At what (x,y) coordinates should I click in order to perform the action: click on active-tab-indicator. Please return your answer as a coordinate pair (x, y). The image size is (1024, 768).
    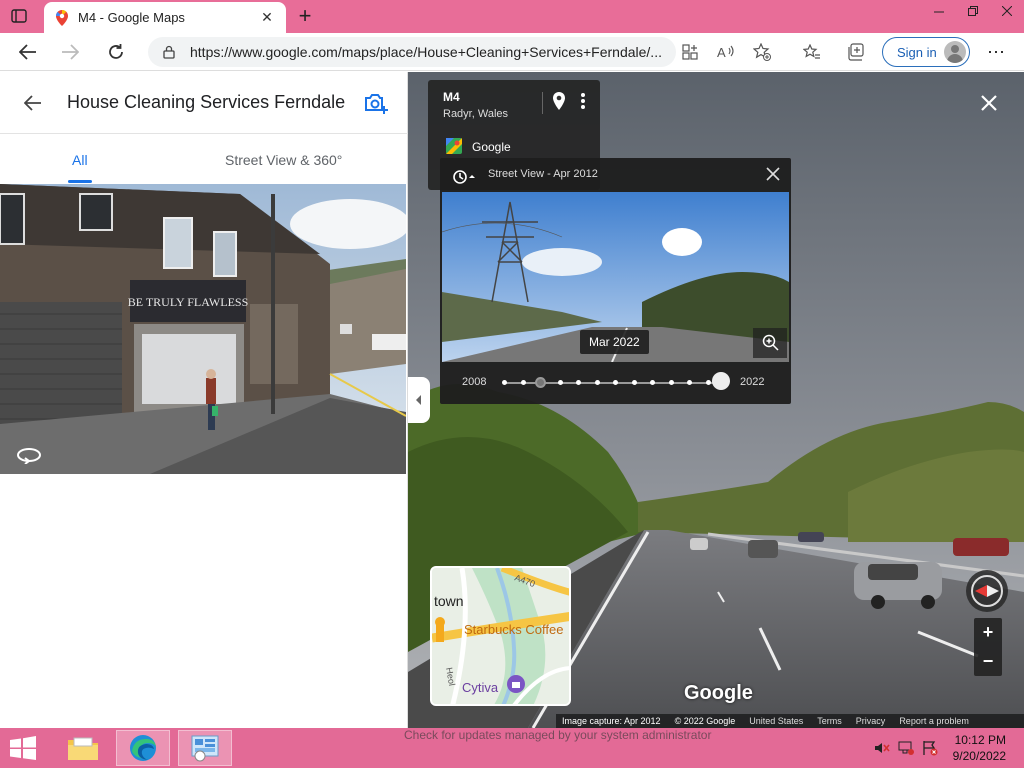
    Looking at the image, I should click on (80, 181).